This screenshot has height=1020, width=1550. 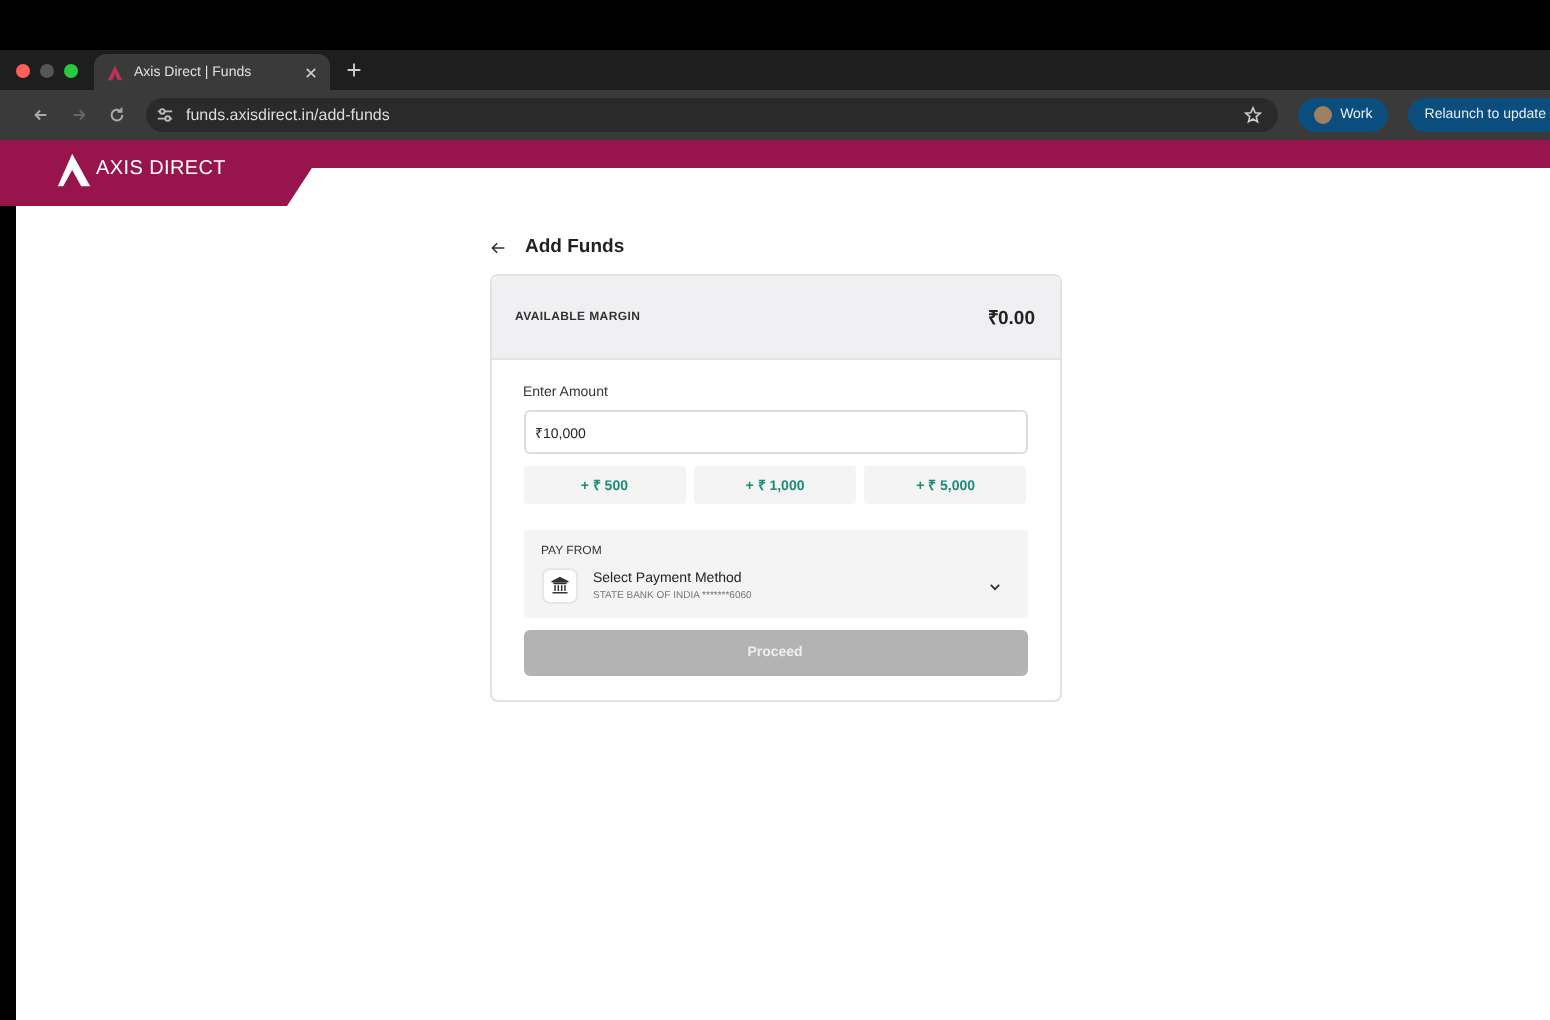 I want to click on avatar-icon, so click(x=1323, y=115).